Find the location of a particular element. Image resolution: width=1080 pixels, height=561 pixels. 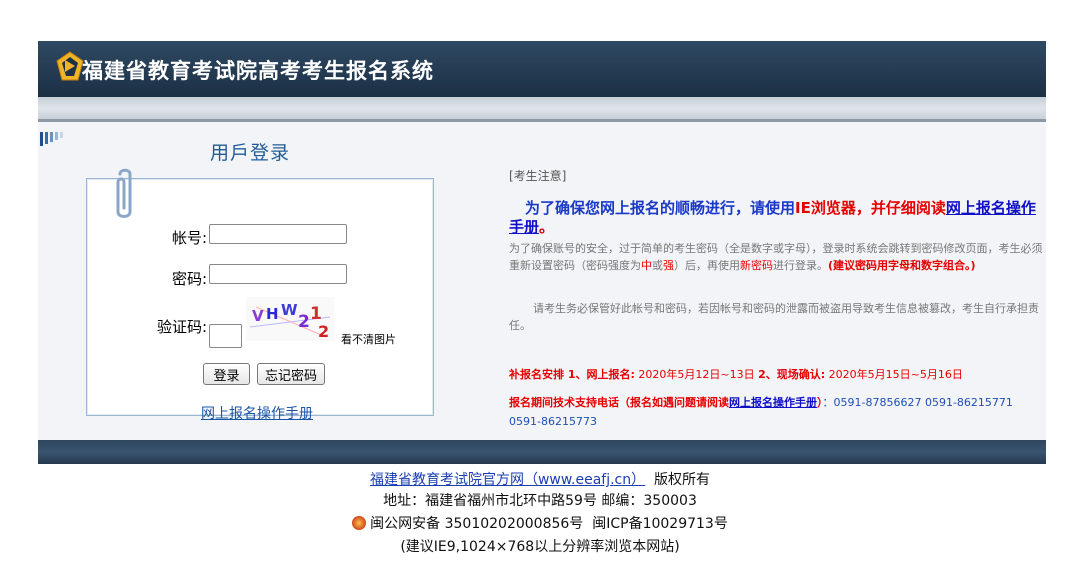

notice-p1-qiang: 强 is located at coordinates (668, 265).